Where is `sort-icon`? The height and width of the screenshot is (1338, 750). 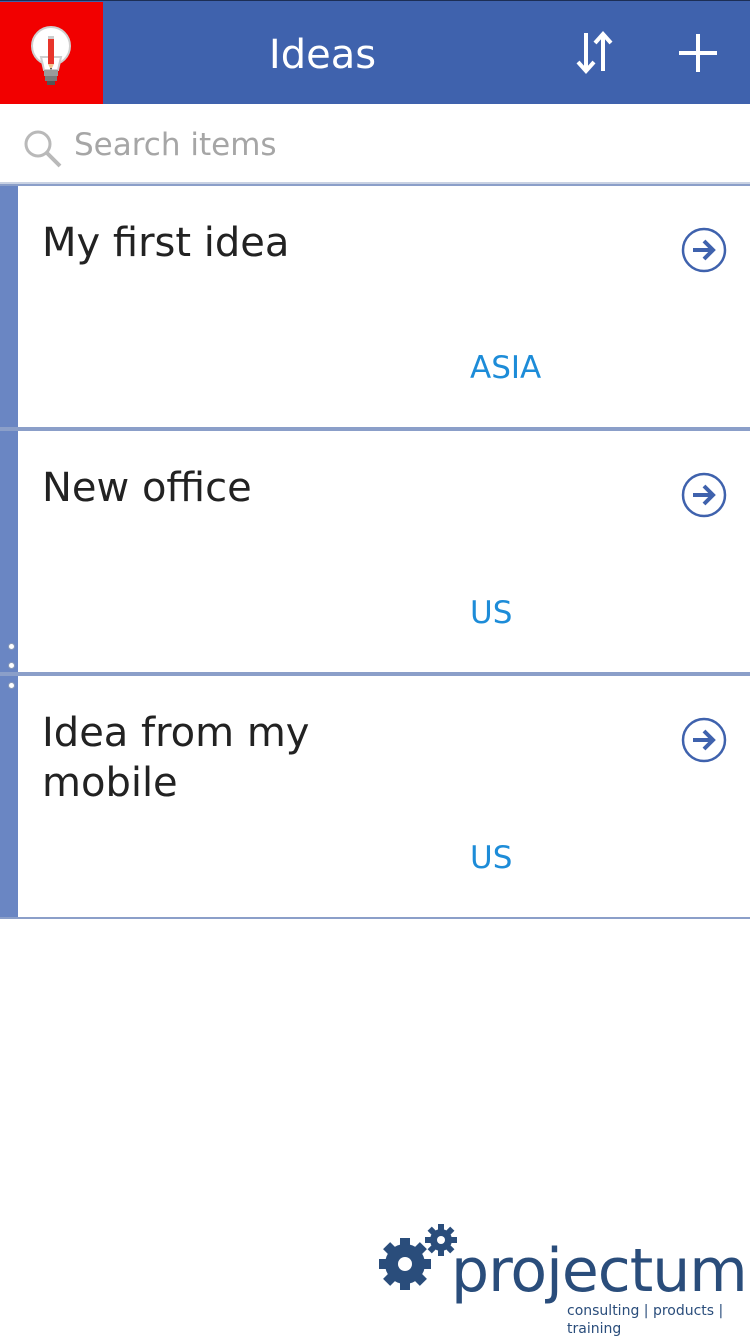 sort-icon is located at coordinates (594, 52).